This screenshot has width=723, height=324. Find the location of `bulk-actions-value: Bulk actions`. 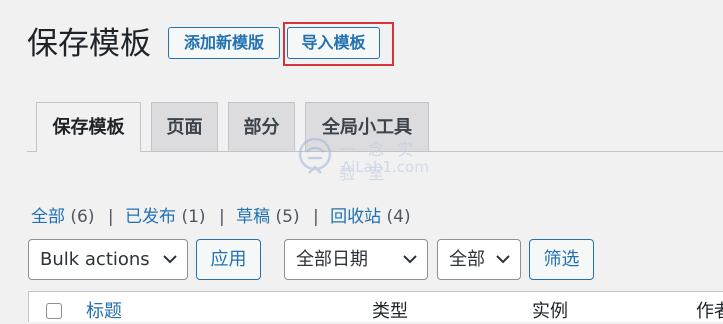

bulk-actions-value: Bulk actions is located at coordinates (95, 259).